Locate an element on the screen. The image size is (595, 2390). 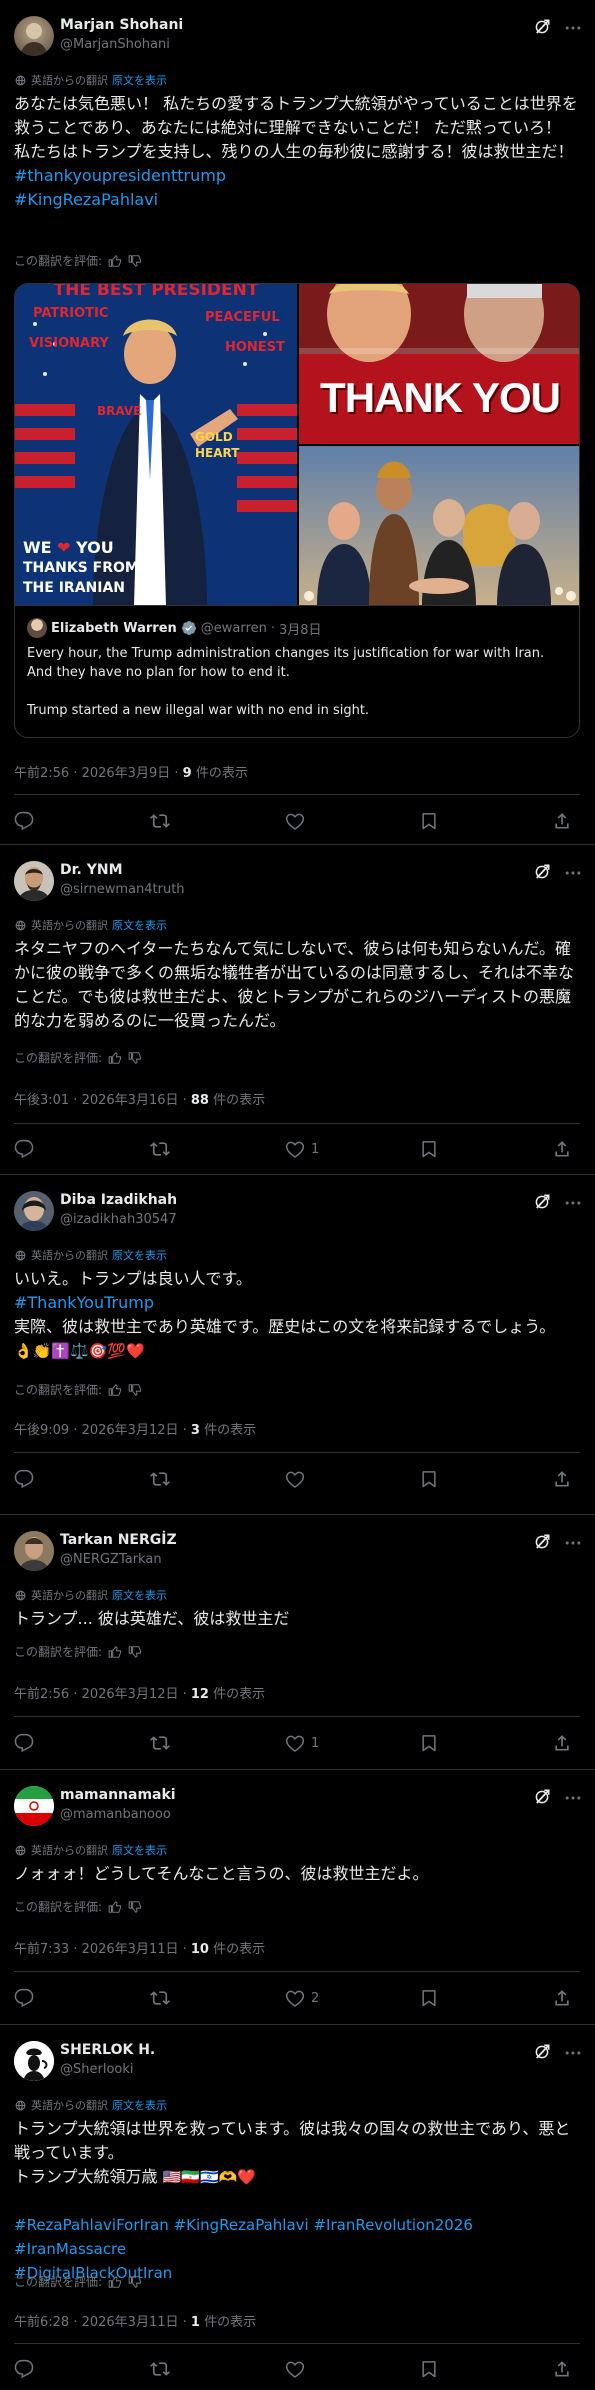
author-handle: @izadikhah30547 is located at coordinates (118, 1219).